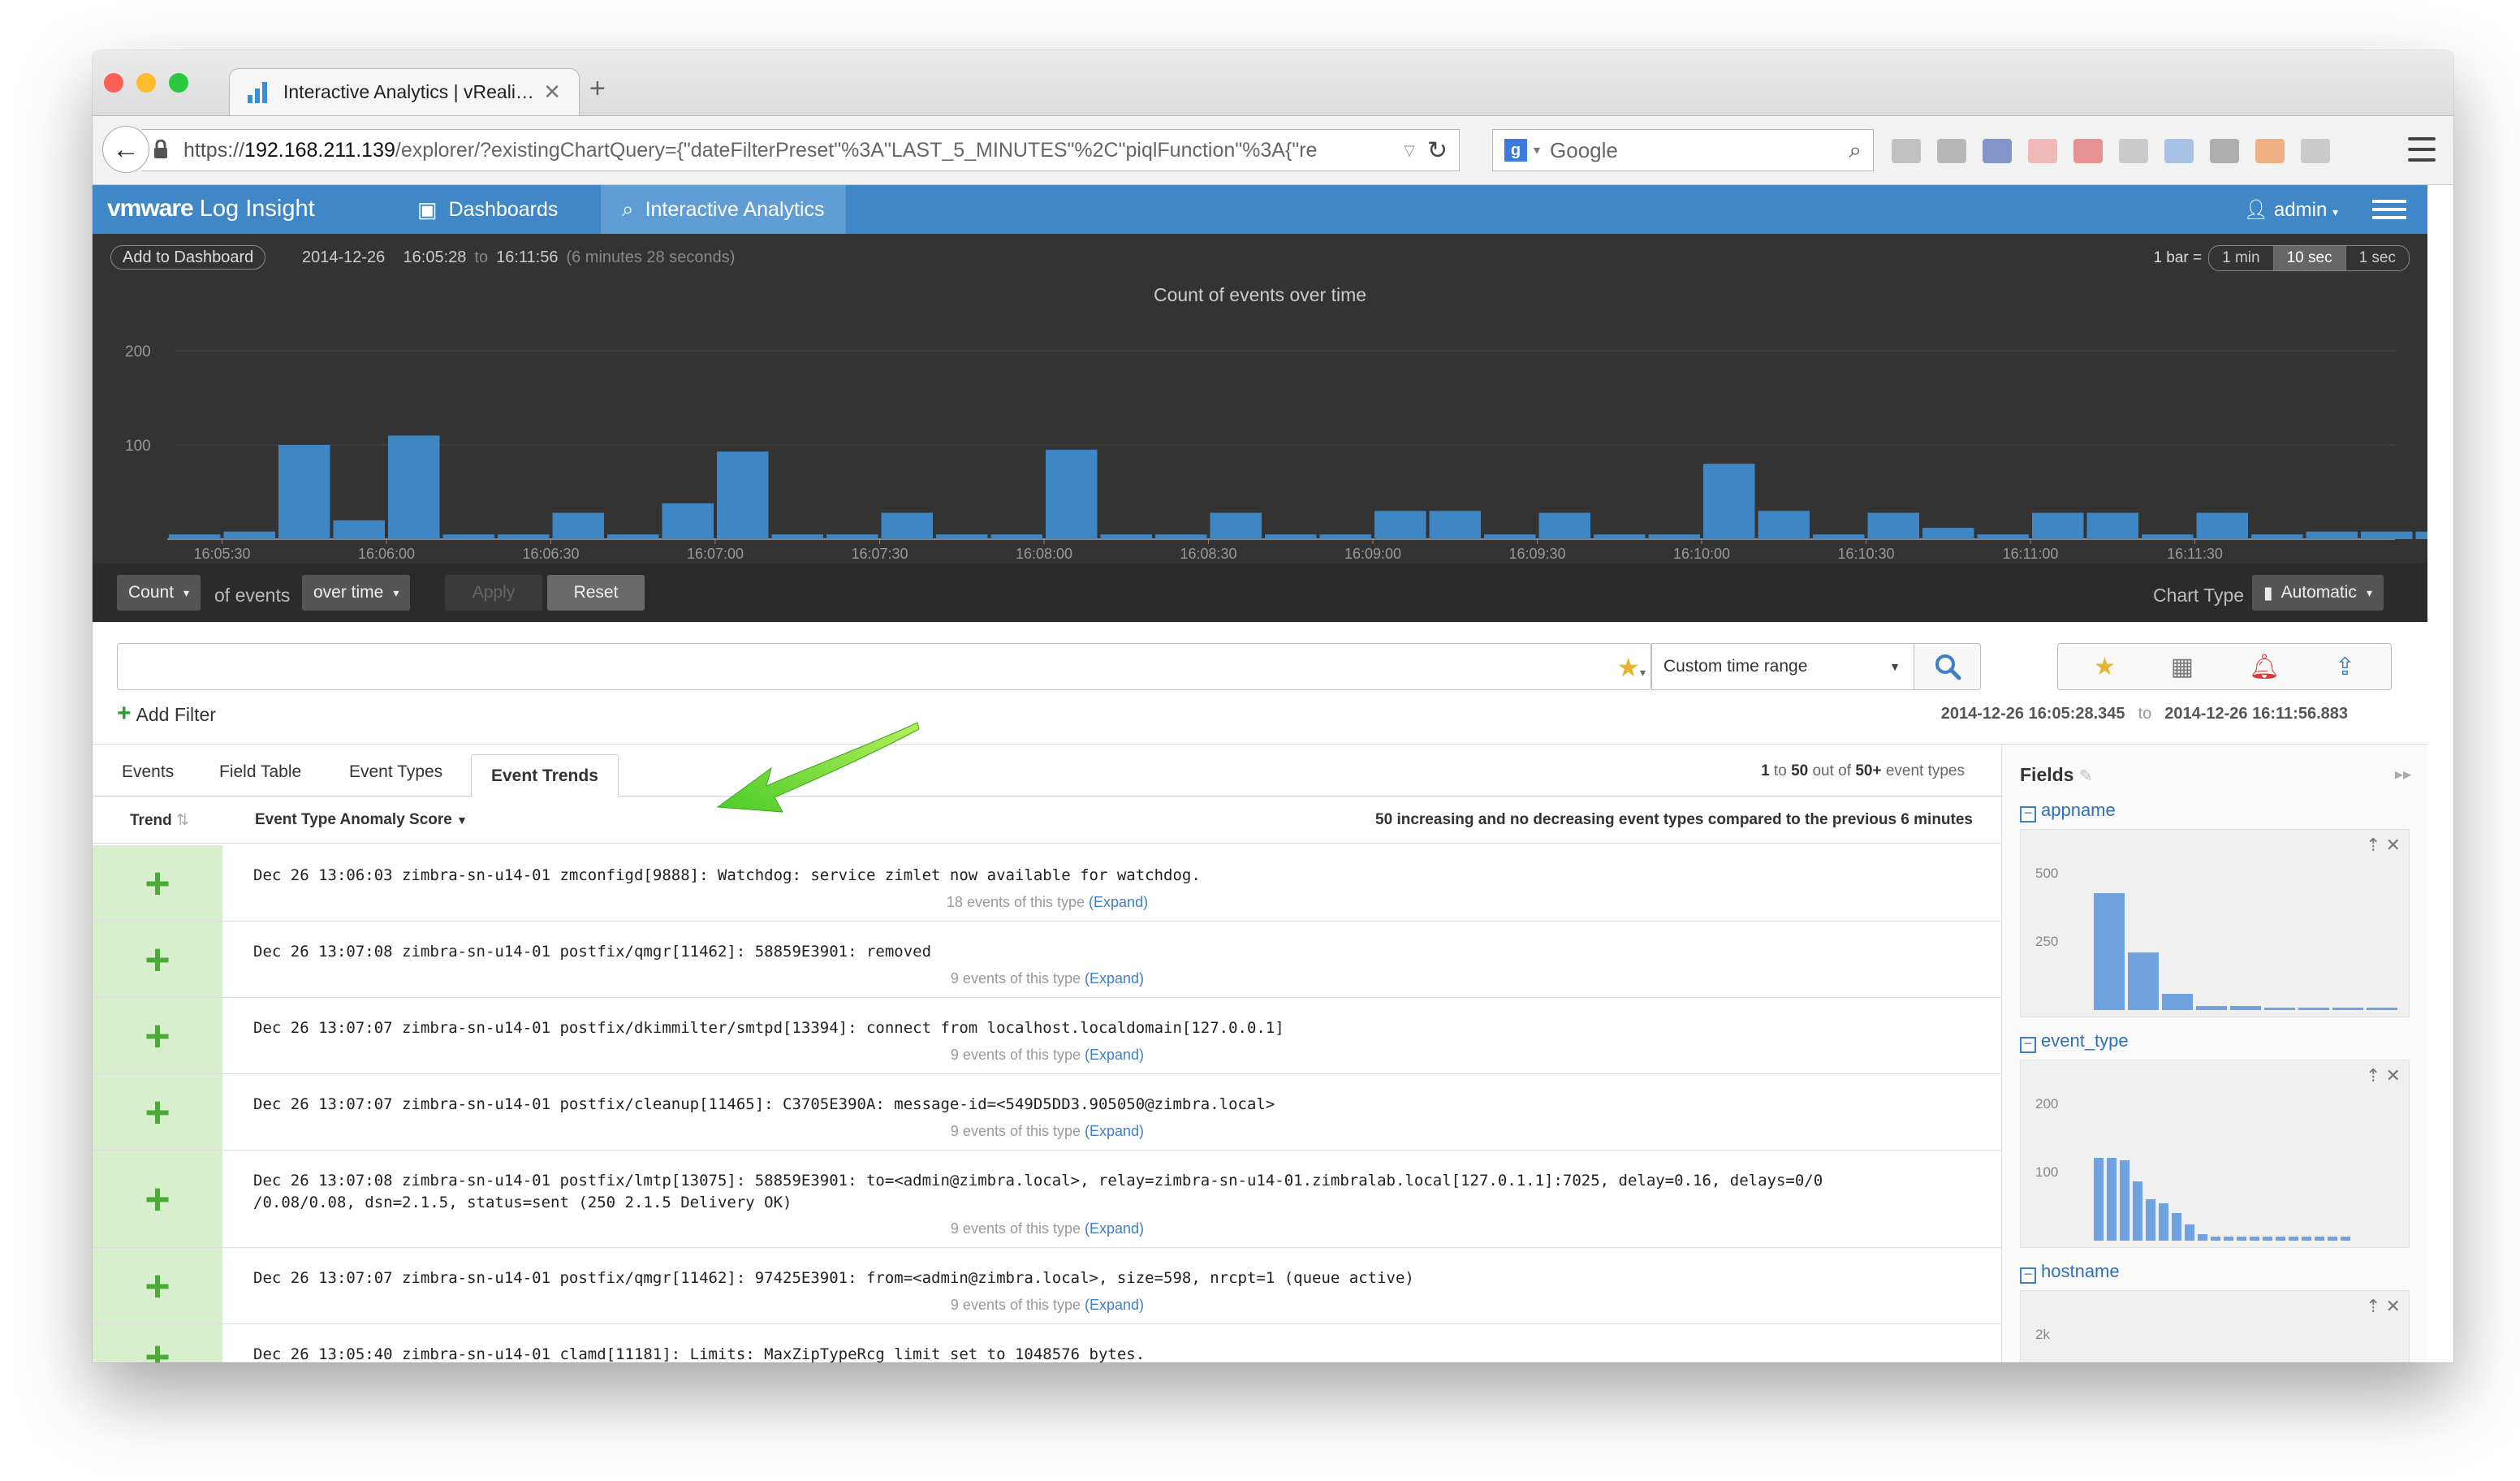 This screenshot has height=1481, width=2520. I want to click on zoom-window-button, so click(178, 83).